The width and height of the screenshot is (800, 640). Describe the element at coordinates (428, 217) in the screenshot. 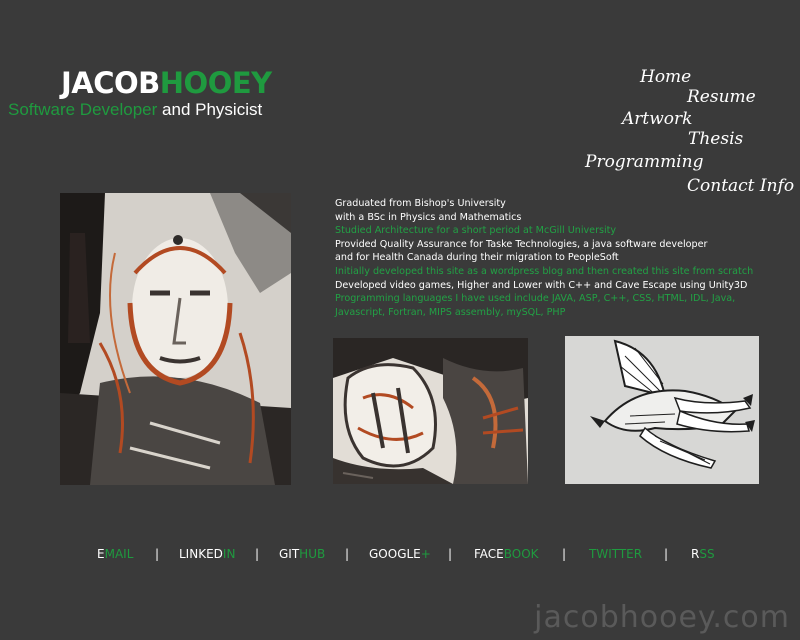

I see `bio-line: with a BSc in Physics and Mathematics` at that location.